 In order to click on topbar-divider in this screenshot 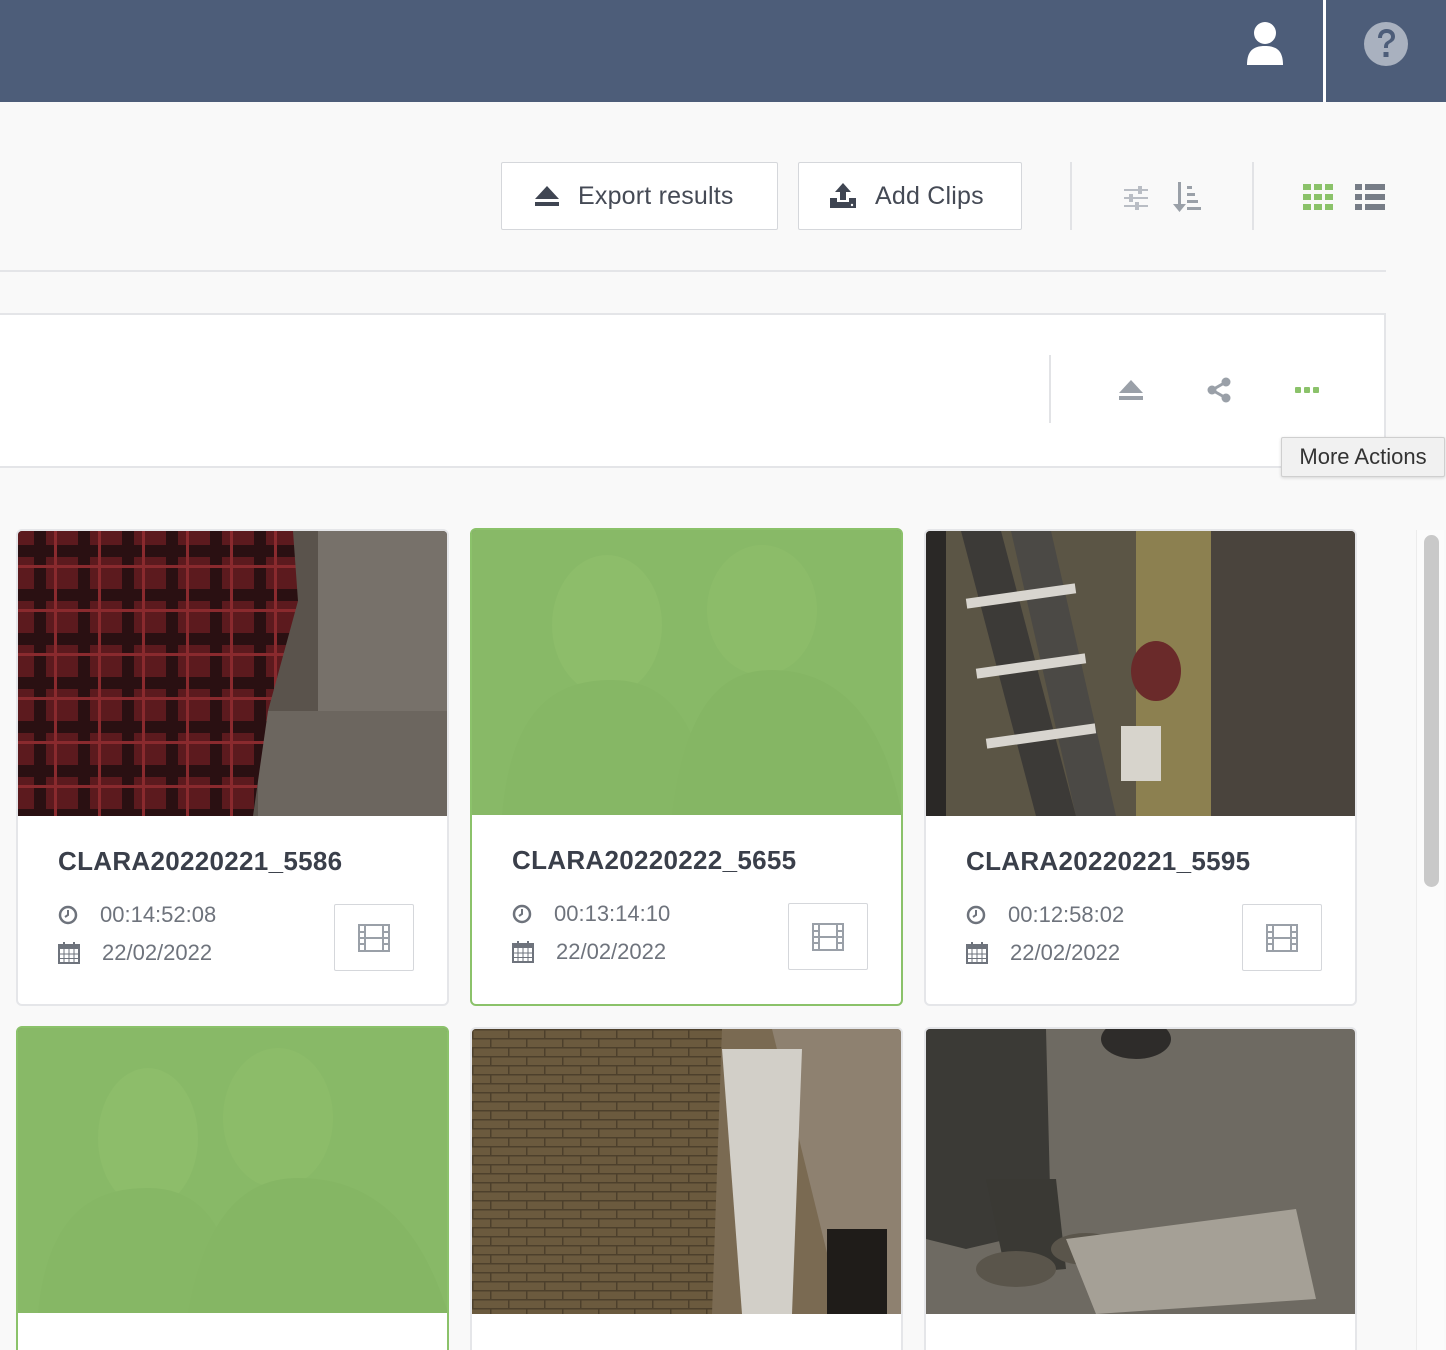, I will do `click(1324, 51)`.